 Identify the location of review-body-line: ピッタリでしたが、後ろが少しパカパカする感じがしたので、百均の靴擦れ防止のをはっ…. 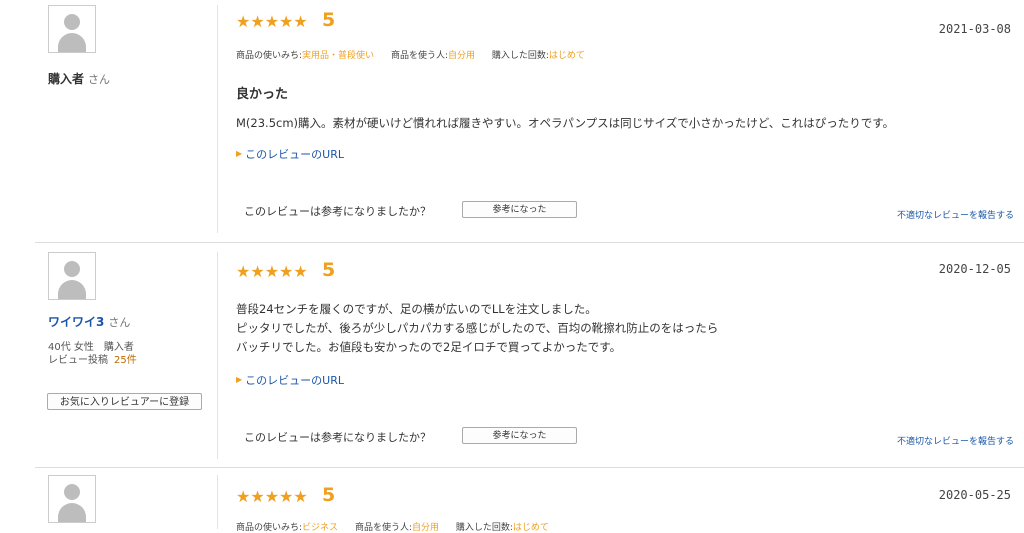
(477, 328).